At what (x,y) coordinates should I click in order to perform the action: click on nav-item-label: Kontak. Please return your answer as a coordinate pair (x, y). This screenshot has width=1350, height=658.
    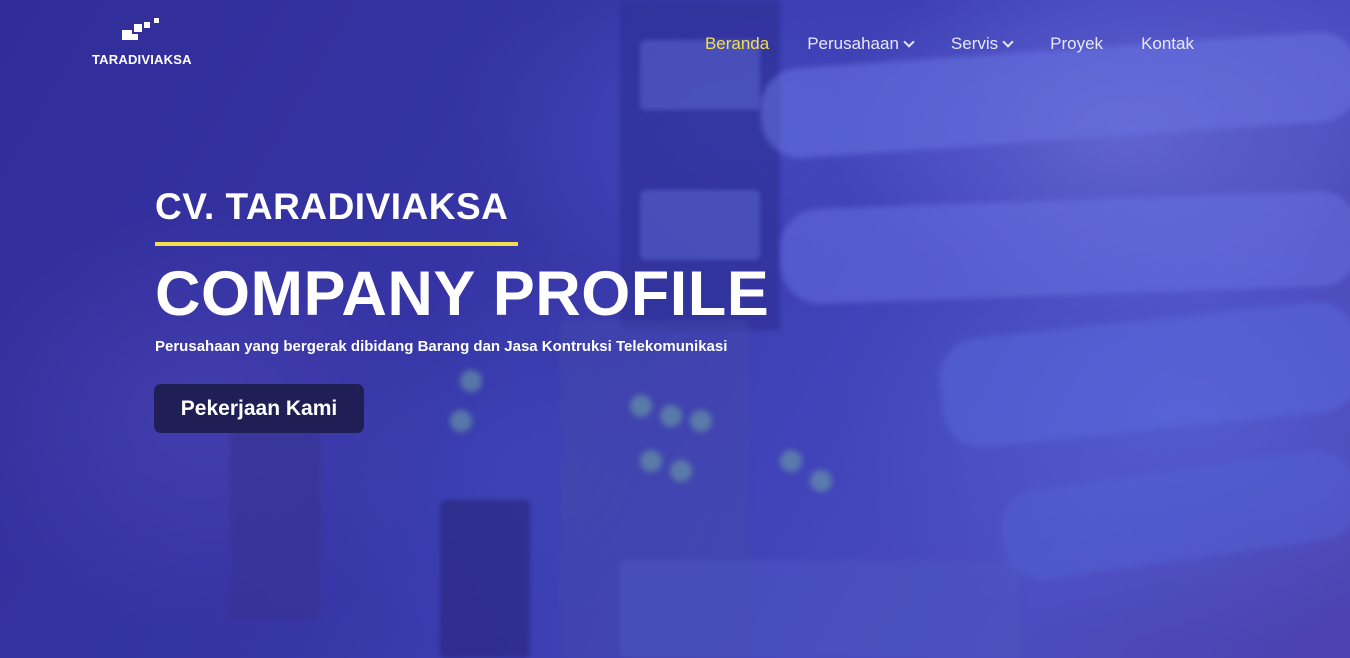
    Looking at the image, I should click on (1167, 43).